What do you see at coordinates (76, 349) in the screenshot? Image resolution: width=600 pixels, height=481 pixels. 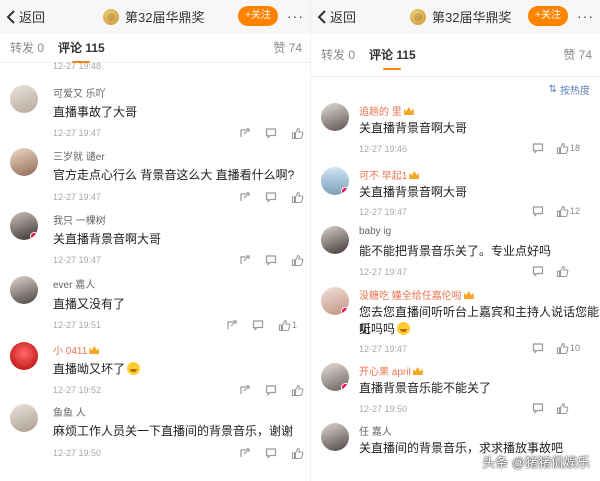 I see `comment-username: 小 0411` at bounding box center [76, 349].